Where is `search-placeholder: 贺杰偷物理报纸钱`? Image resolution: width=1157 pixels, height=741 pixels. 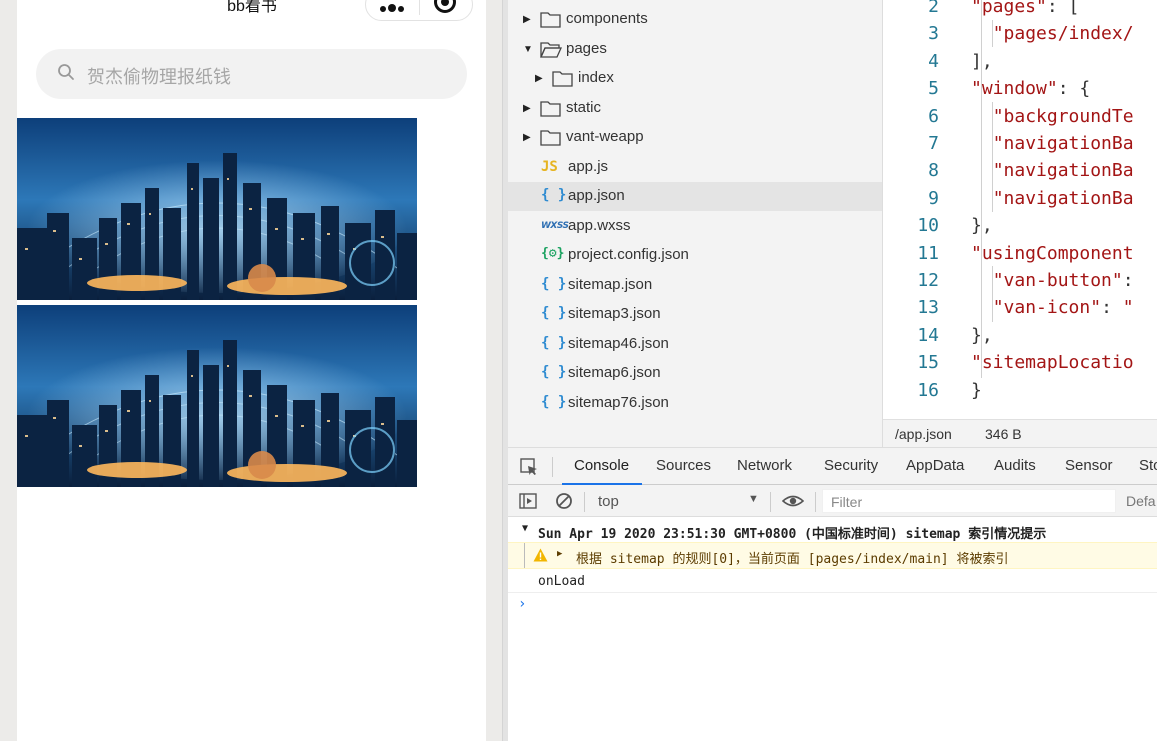 search-placeholder: 贺杰偷物理报纸钱 is located at coordinates (159, 77).